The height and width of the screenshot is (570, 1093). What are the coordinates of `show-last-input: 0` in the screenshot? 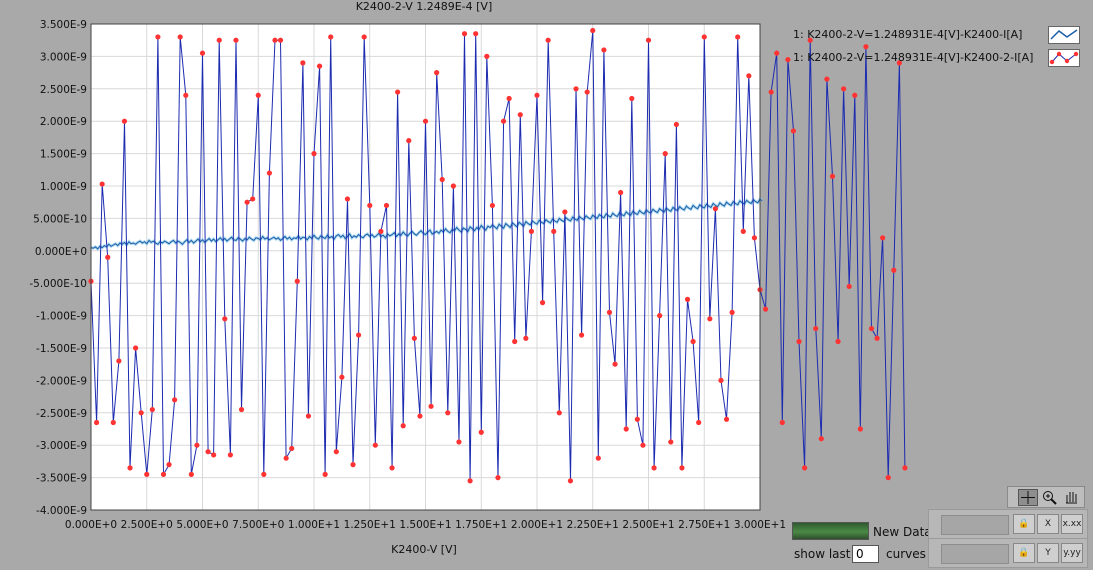 It's located at (865, 554).